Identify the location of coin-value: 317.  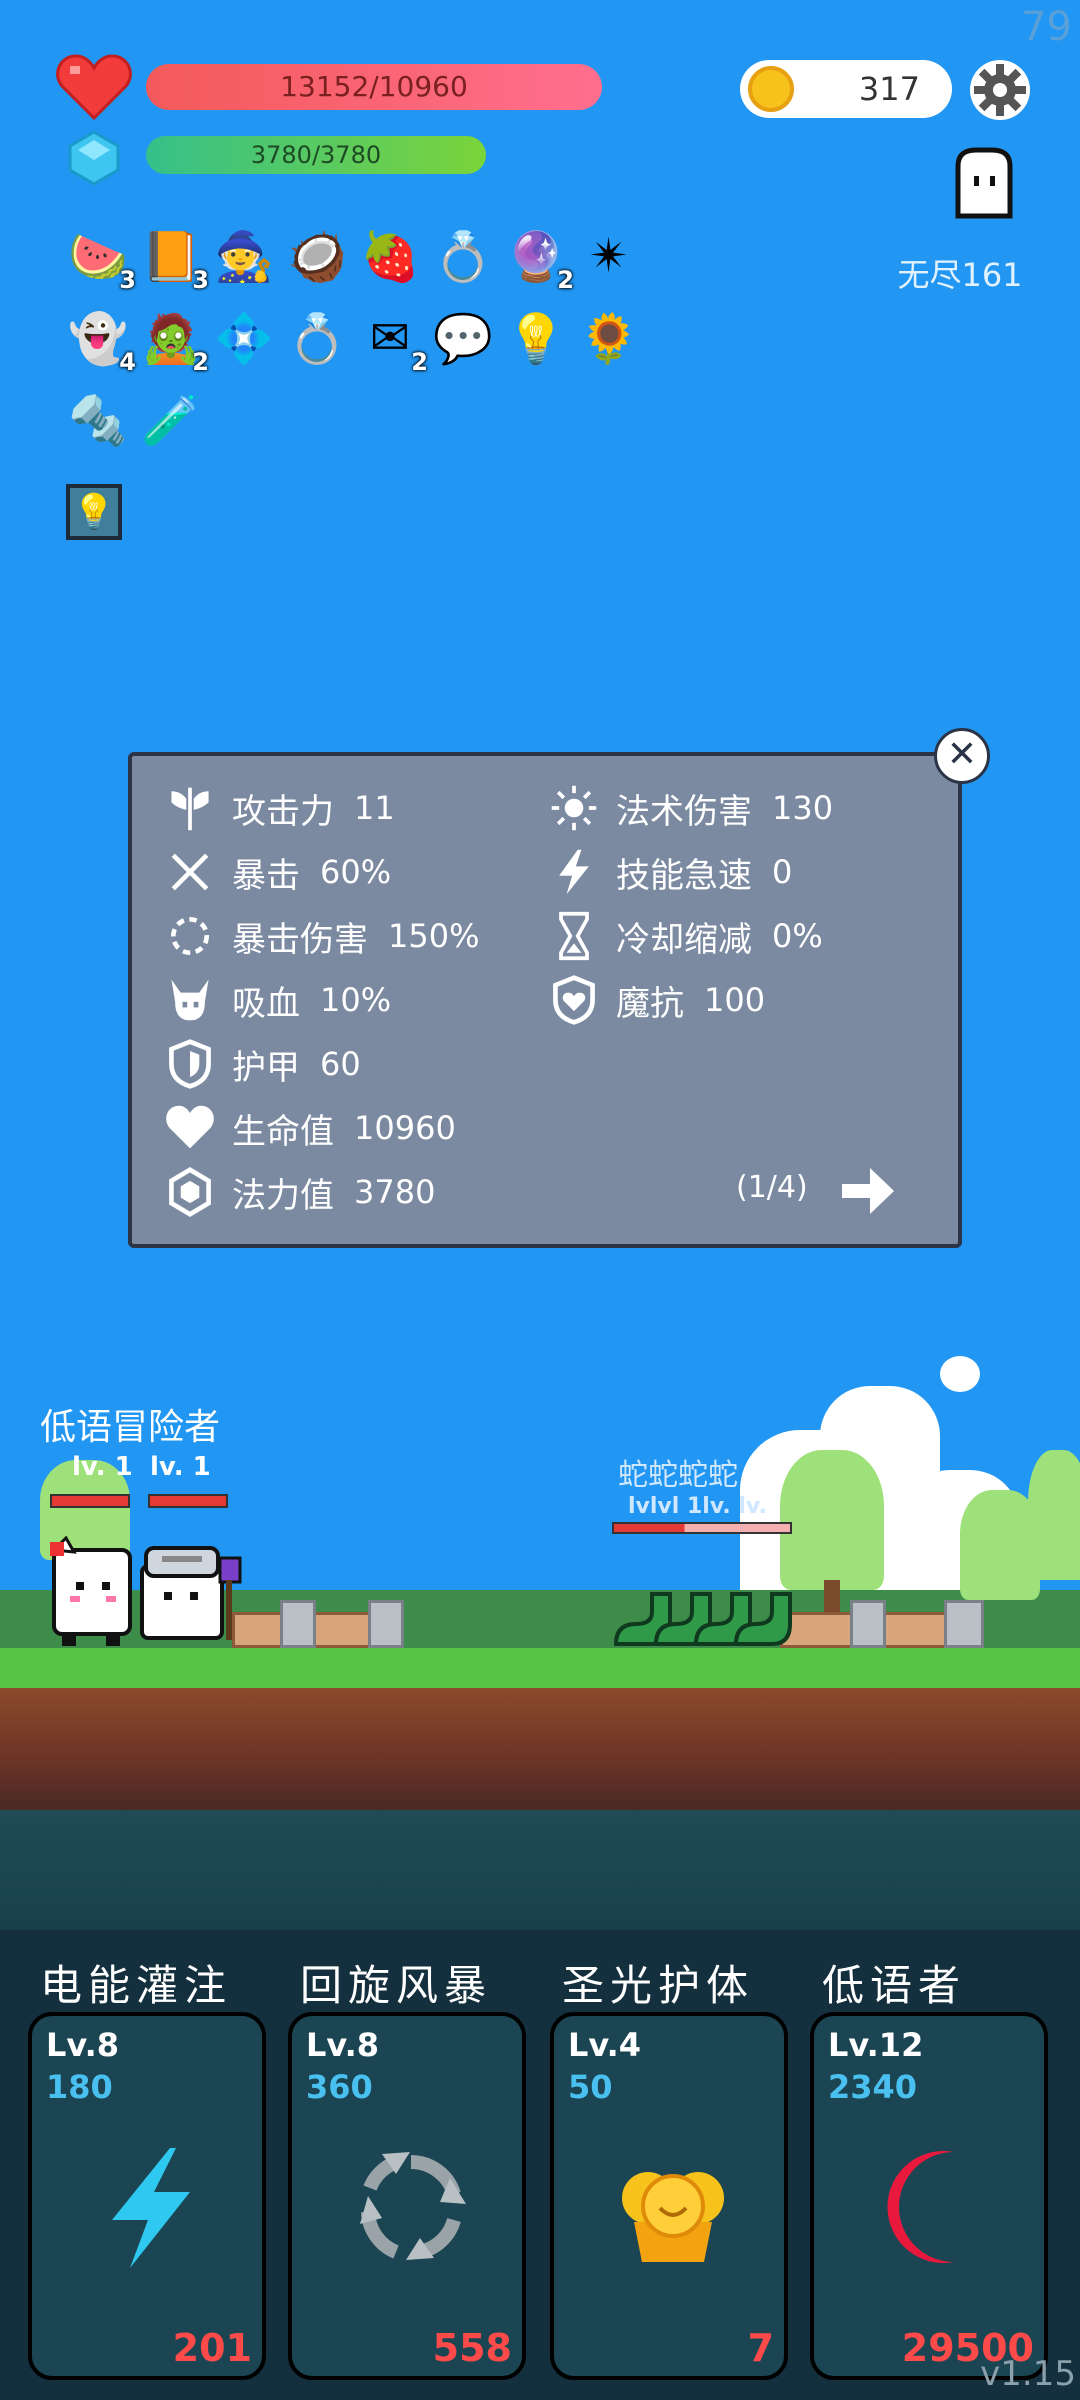
(889, 89).